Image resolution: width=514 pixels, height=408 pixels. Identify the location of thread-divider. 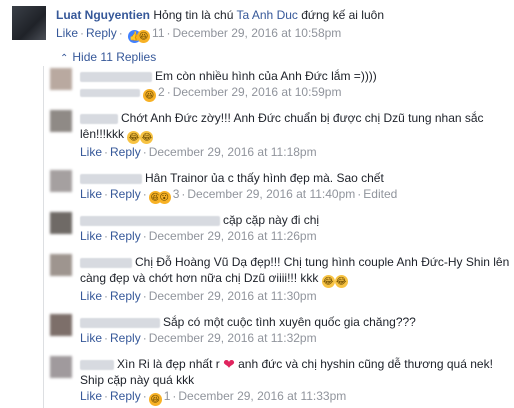
(43, 237).